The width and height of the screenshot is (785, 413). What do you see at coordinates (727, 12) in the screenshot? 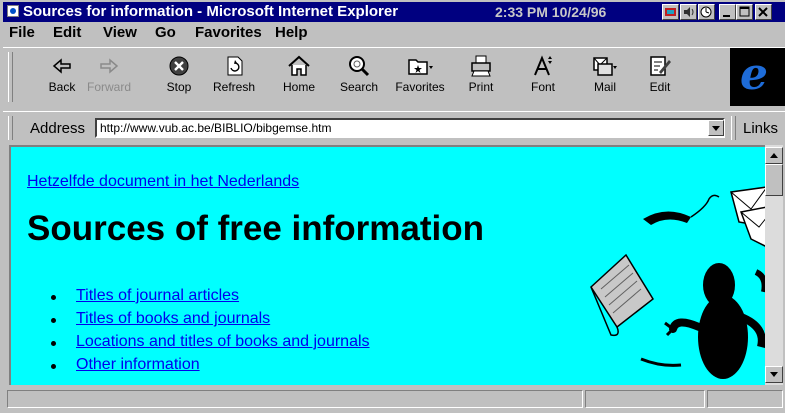
I see `minimize-button` at bounding box center [727, 12].